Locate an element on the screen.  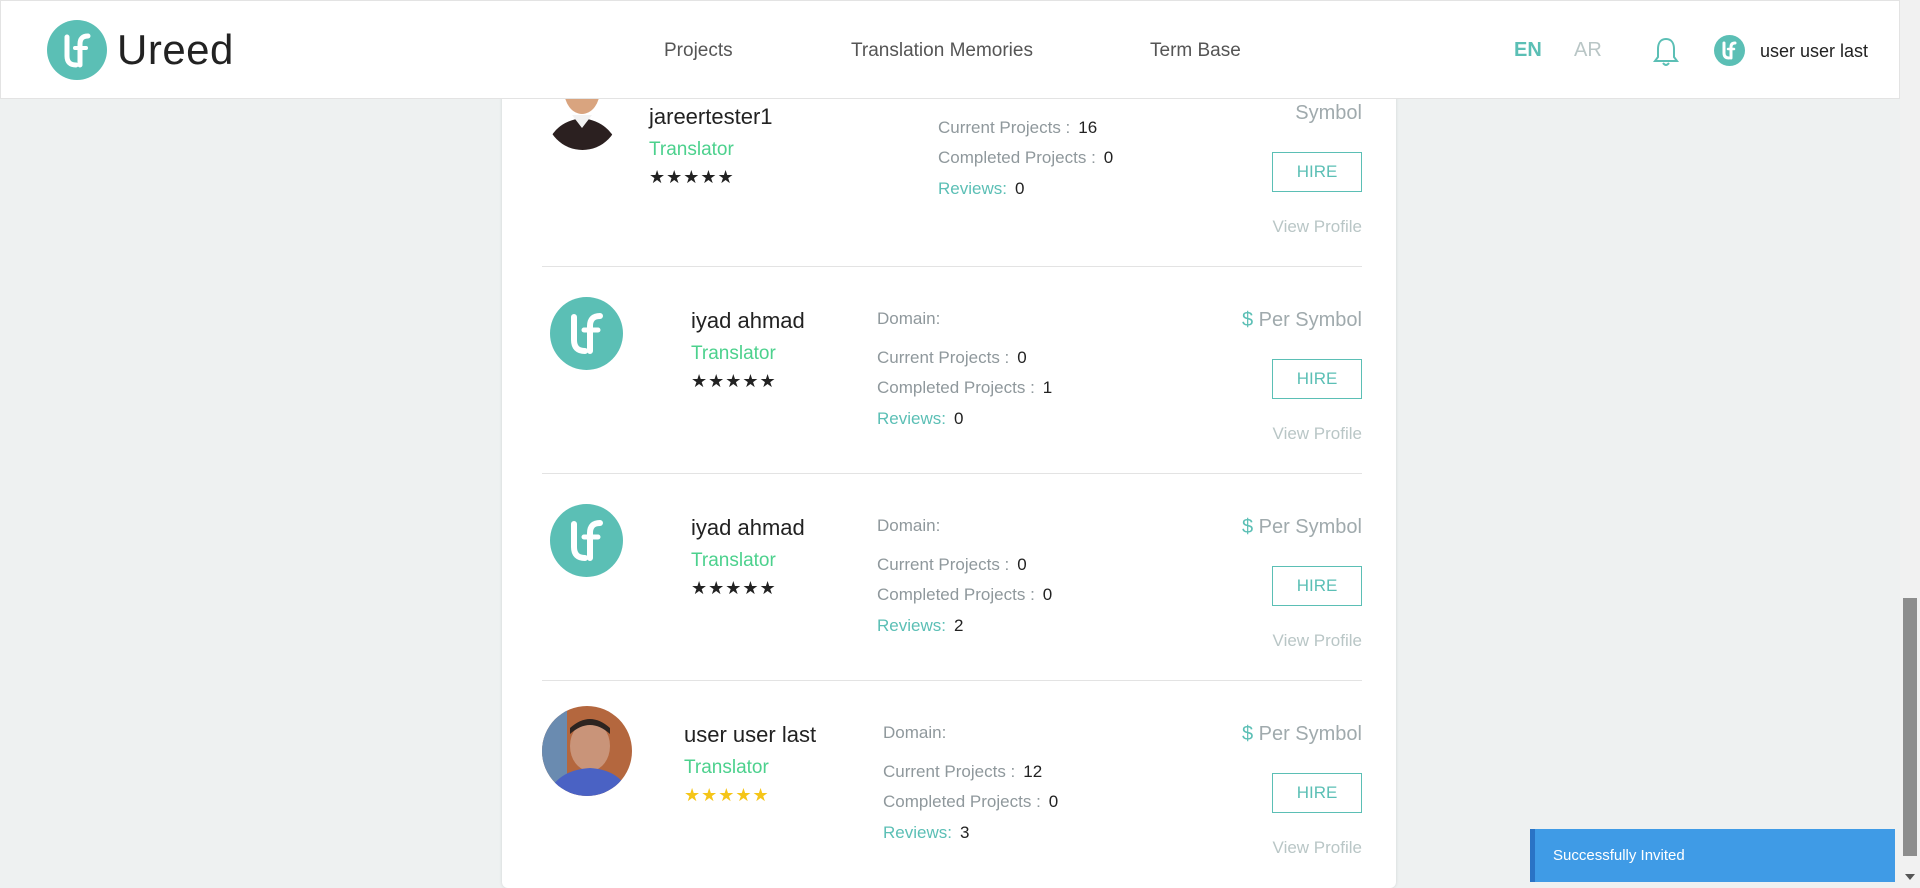
lang-ar-button: AR is located at coordinates (1588, 50).